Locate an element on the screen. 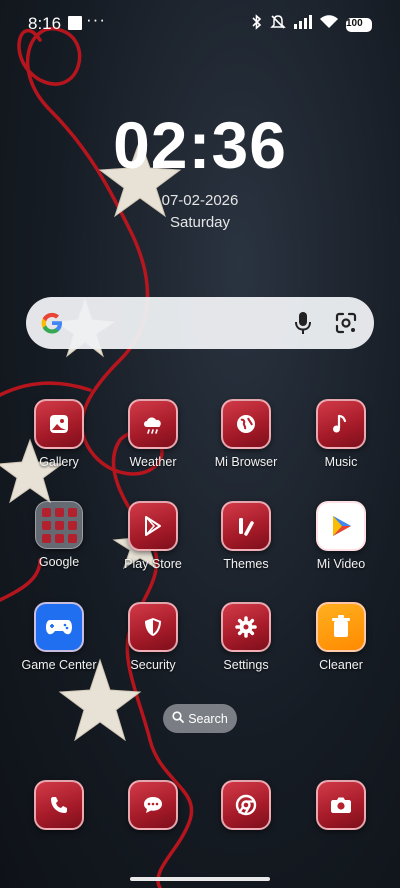 Image resolution: width=400 pixels, height=888 pixels. dock-camera is located at coordinates (341, 805).